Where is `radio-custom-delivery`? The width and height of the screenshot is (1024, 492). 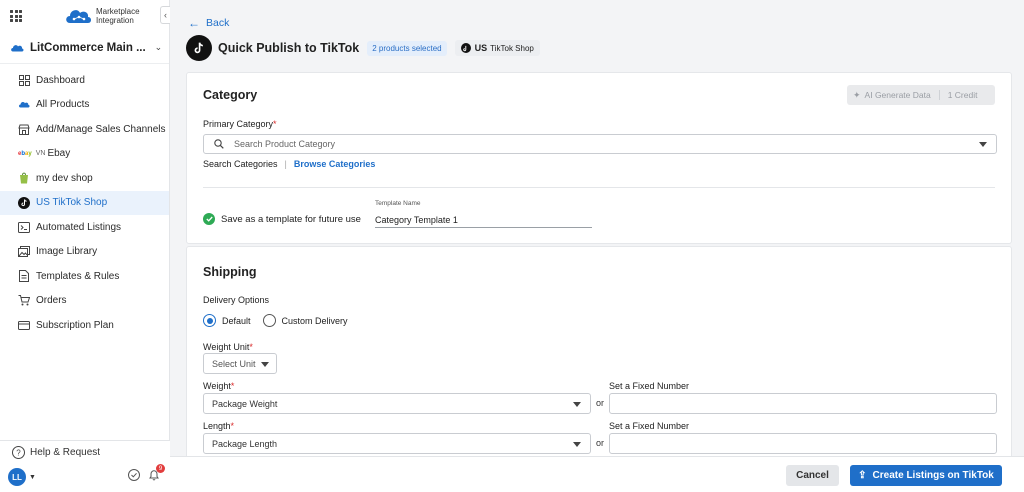 radio-custom-delivery is located at coordinates (269, 320).